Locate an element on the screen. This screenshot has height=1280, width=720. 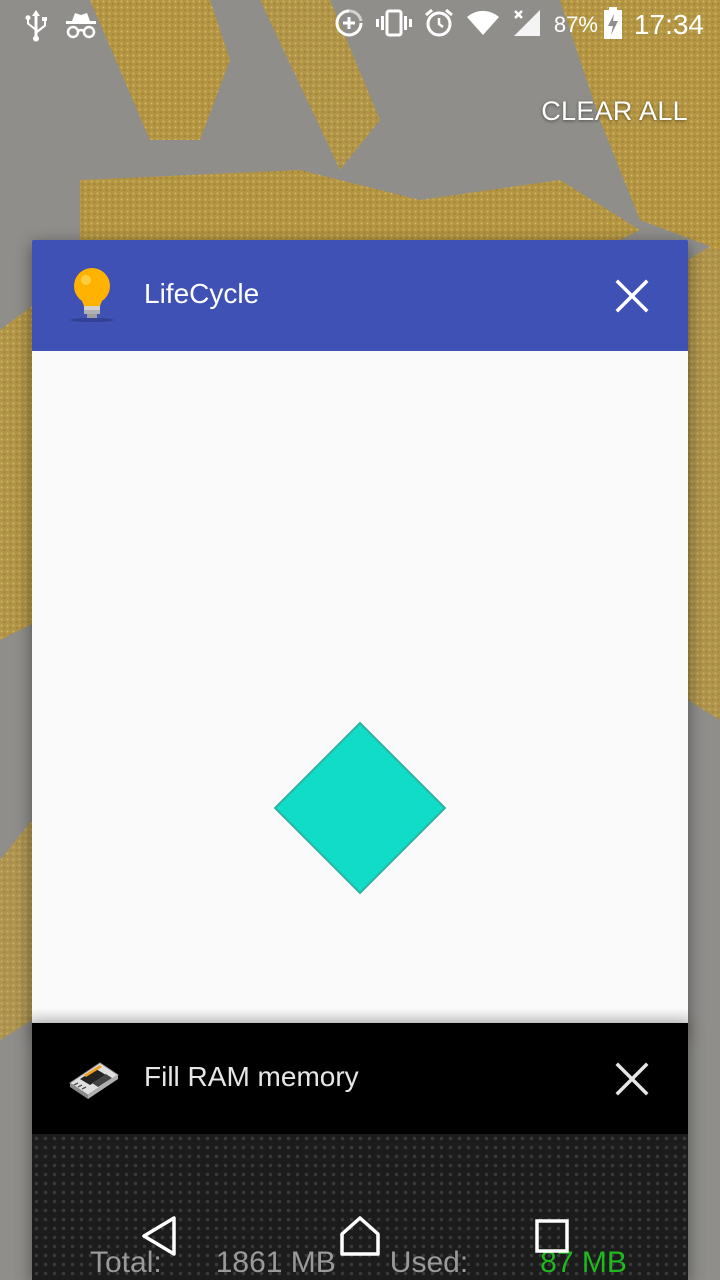
incognito-icon is located at coordinates (81, 27).